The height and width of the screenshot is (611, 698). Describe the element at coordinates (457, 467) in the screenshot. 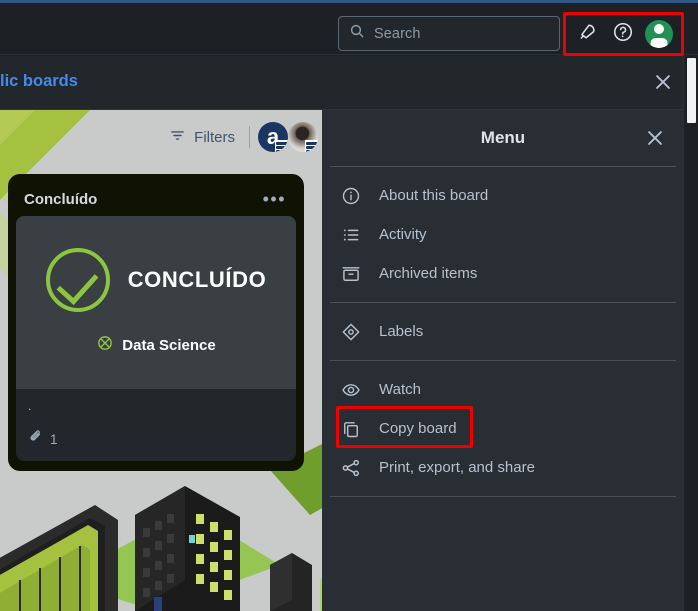

I see `menu-item-label: Print, export, and share` at that location.